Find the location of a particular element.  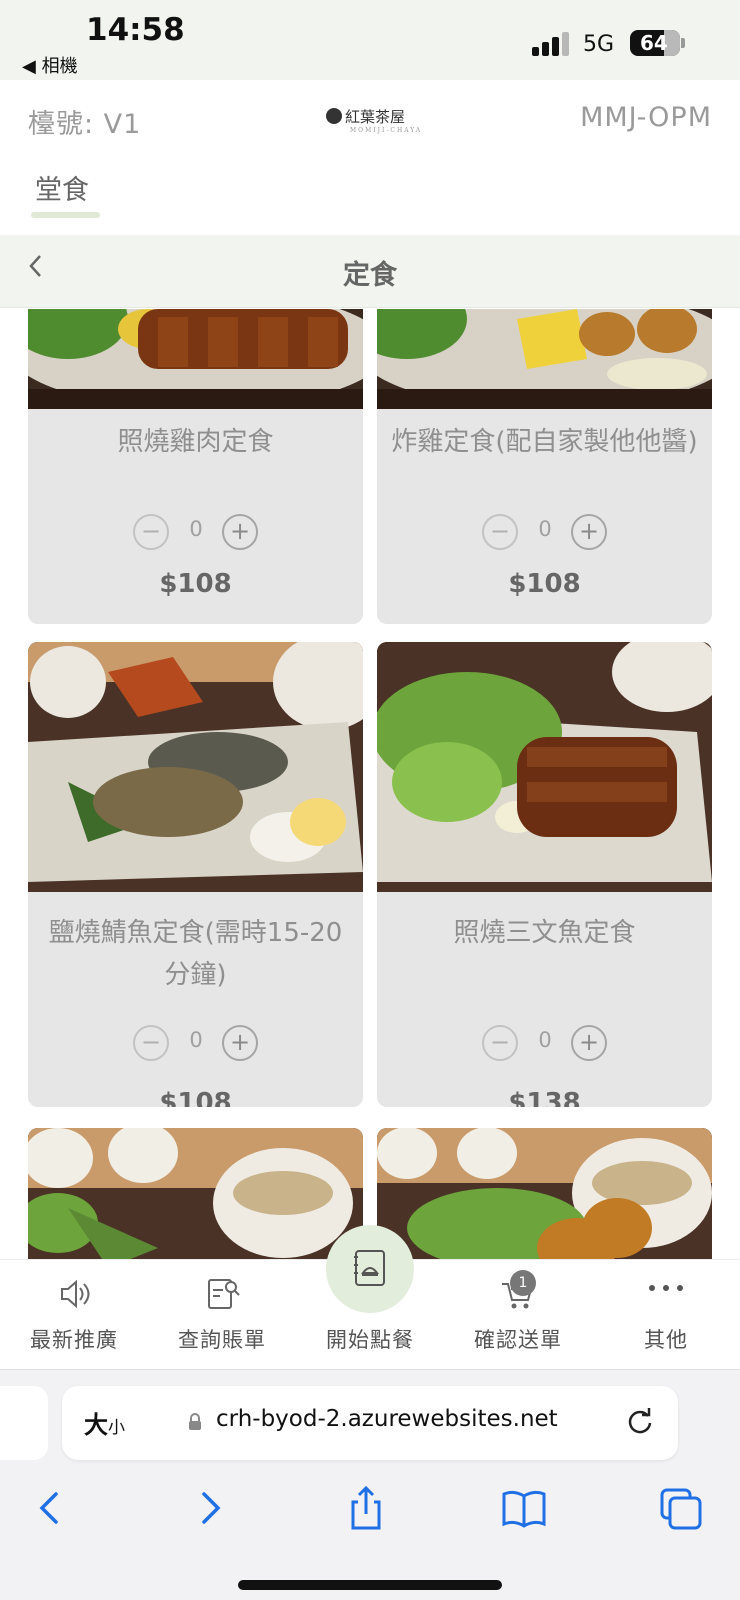

tab-active-indicator is located at coordinates (65, 215).